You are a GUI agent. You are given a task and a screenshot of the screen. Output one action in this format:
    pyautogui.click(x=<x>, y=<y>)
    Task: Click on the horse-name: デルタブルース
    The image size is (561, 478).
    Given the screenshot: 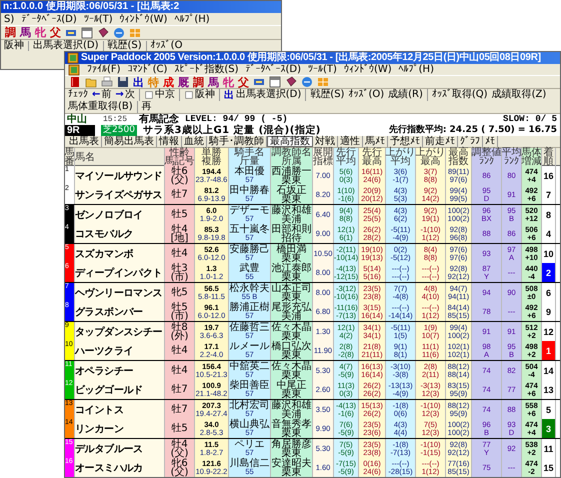 What is the action you would take?
    pyautogui.click(x=120, y=448)
    